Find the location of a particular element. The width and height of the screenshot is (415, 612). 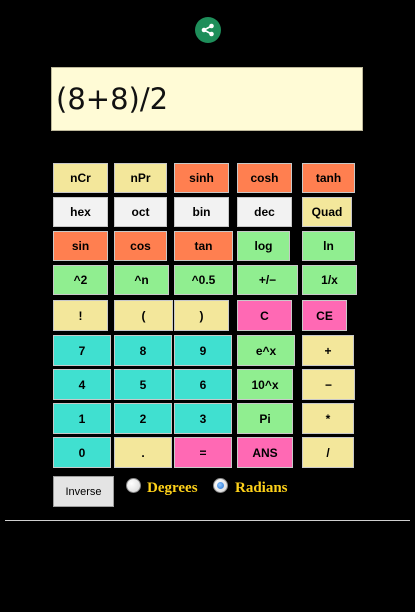

clear-button: C is located at coordinates (264, 315).